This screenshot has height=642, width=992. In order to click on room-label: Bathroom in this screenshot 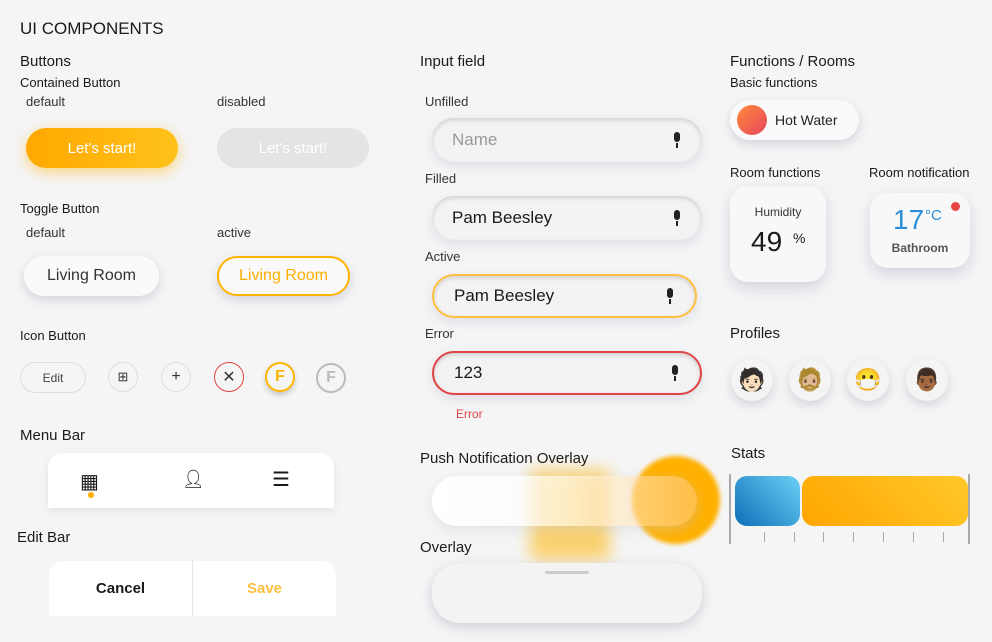, I will do `click(920, 248)`.